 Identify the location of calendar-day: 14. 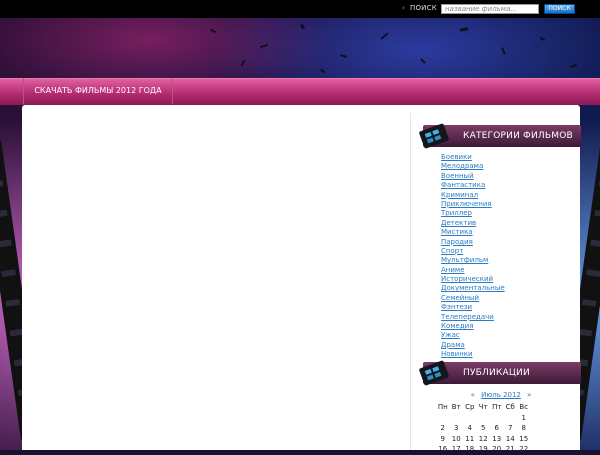
(510, 438).